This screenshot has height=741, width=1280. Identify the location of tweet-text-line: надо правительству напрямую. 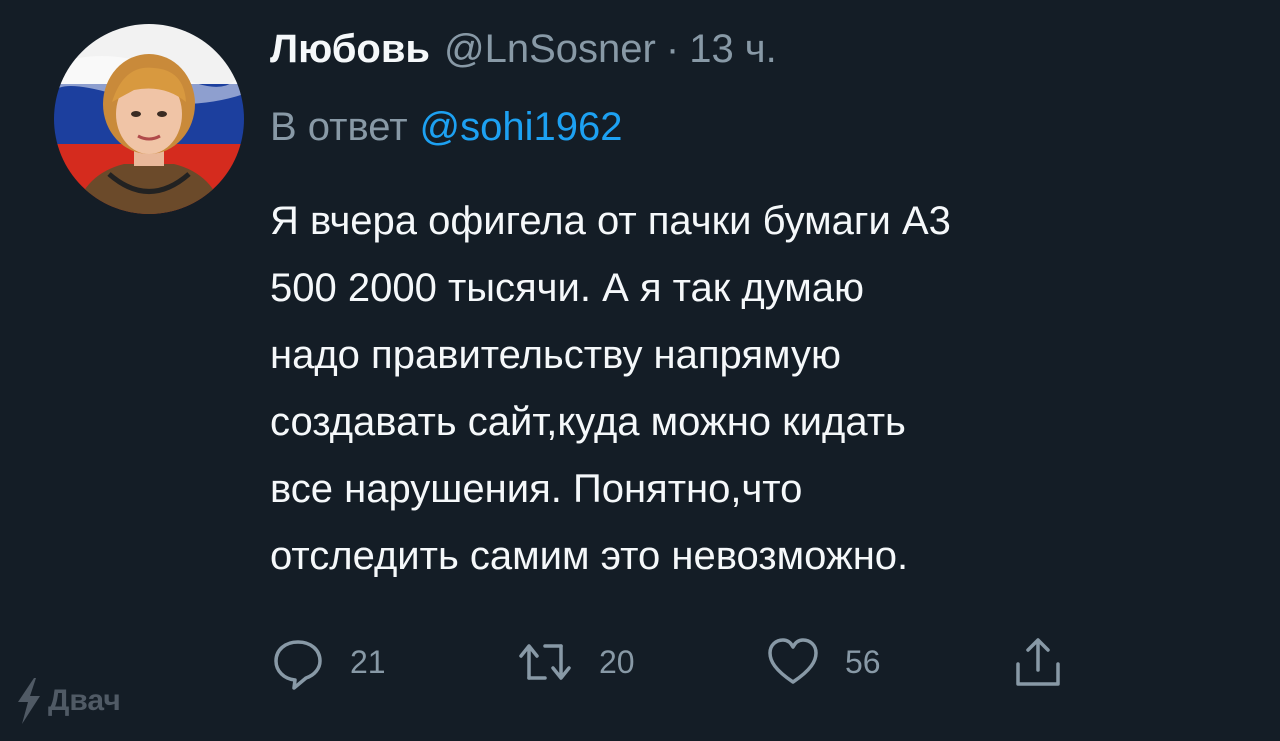
(555, 355).